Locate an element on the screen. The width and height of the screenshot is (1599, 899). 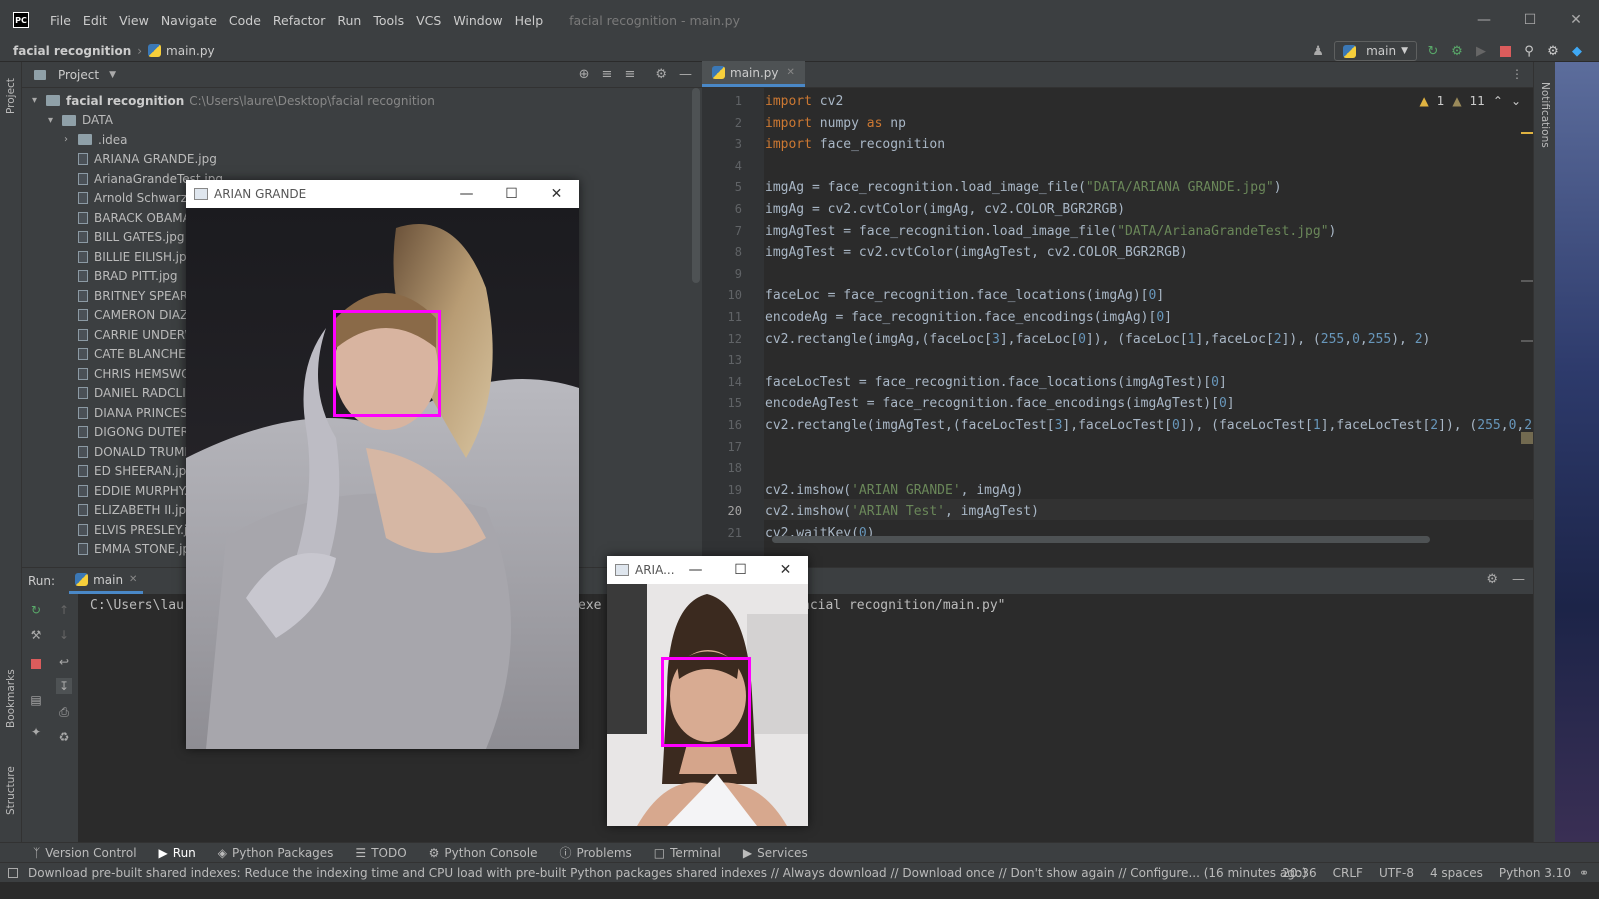
chevron-down-icon: ▼ is located at coordinates (112, 75).